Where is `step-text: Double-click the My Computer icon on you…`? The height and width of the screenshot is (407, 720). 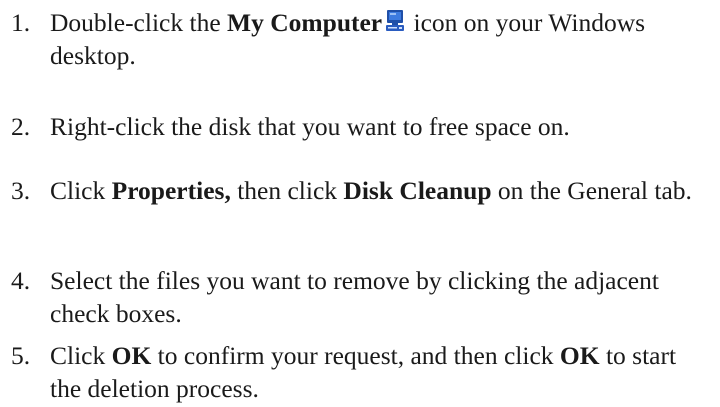
step-text: Double-click the My Computer icon on you… is located at coordinates (380, 39).